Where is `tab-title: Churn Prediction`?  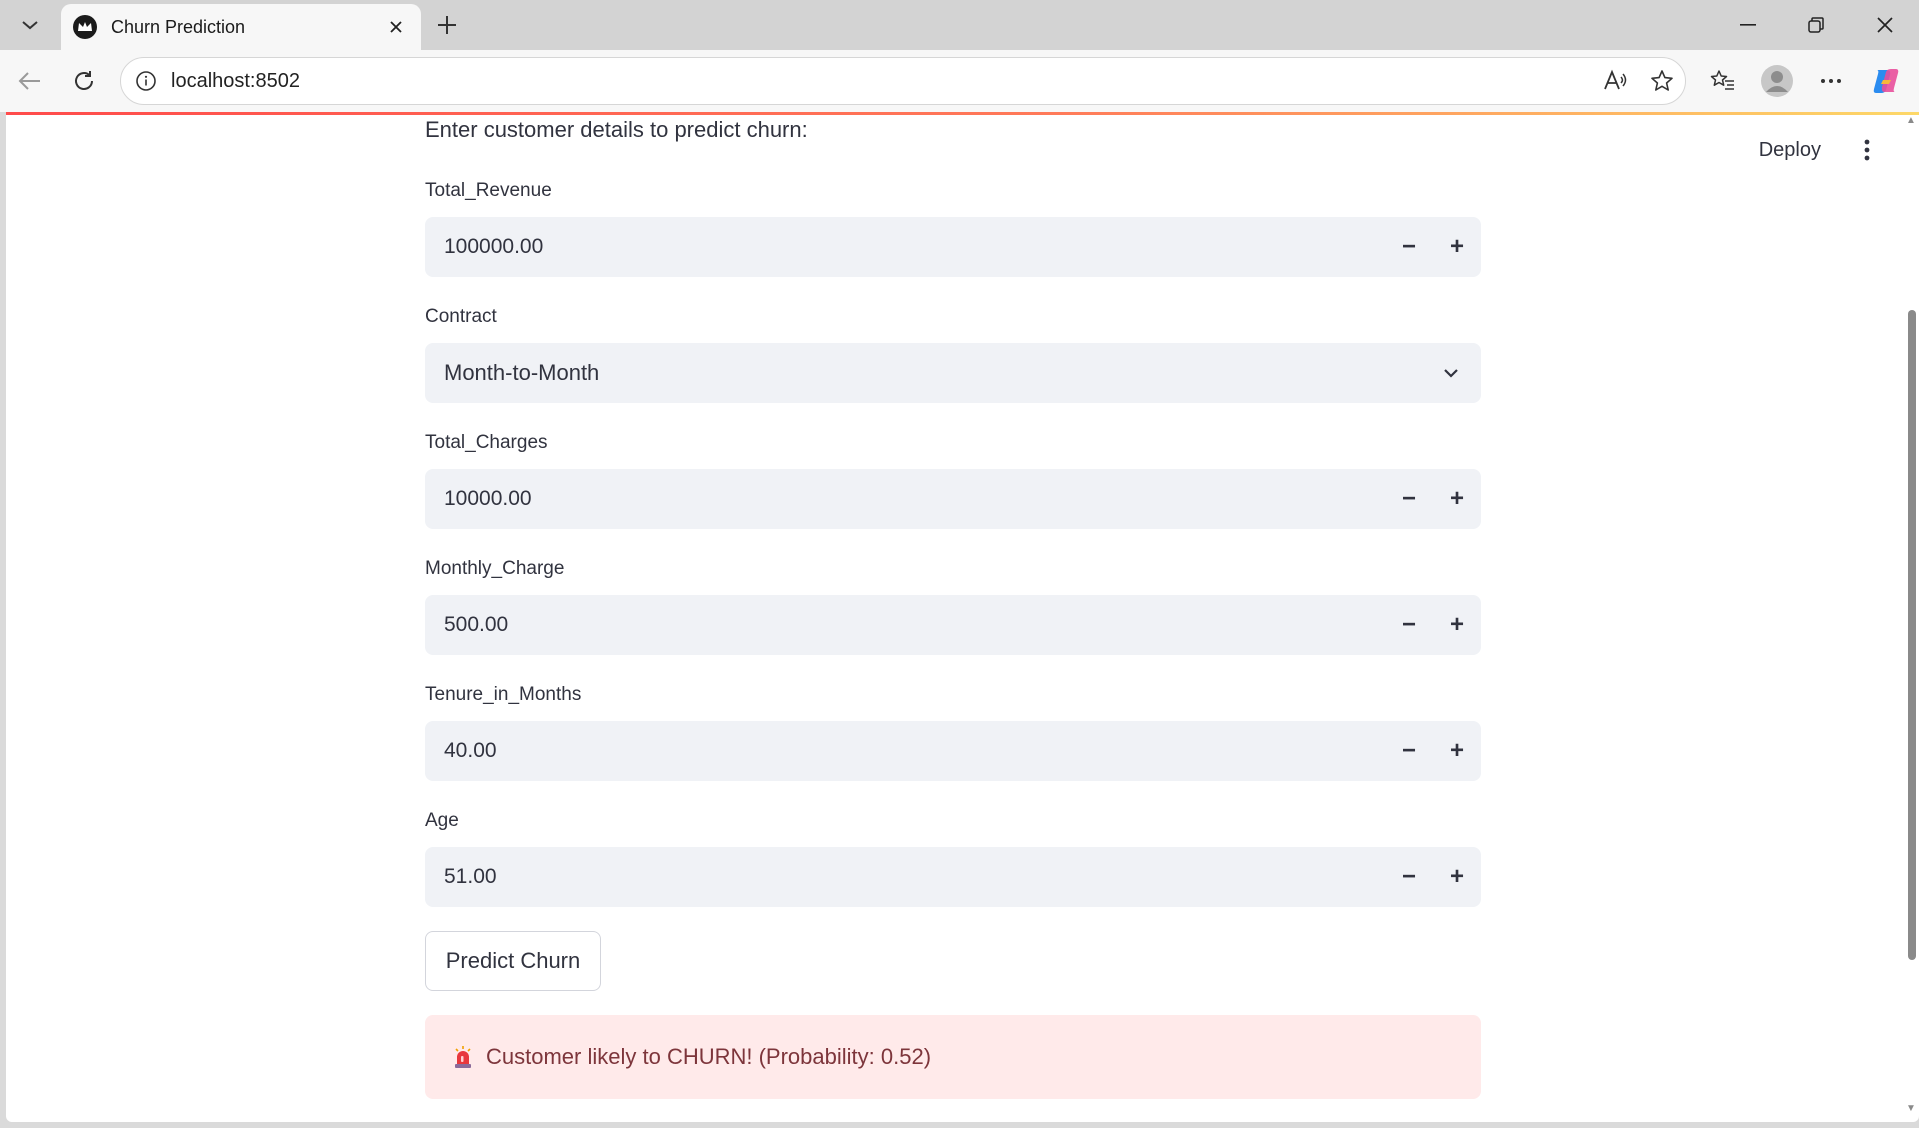 tab-title: Churn Prediction is located at coordinates (178, 26).